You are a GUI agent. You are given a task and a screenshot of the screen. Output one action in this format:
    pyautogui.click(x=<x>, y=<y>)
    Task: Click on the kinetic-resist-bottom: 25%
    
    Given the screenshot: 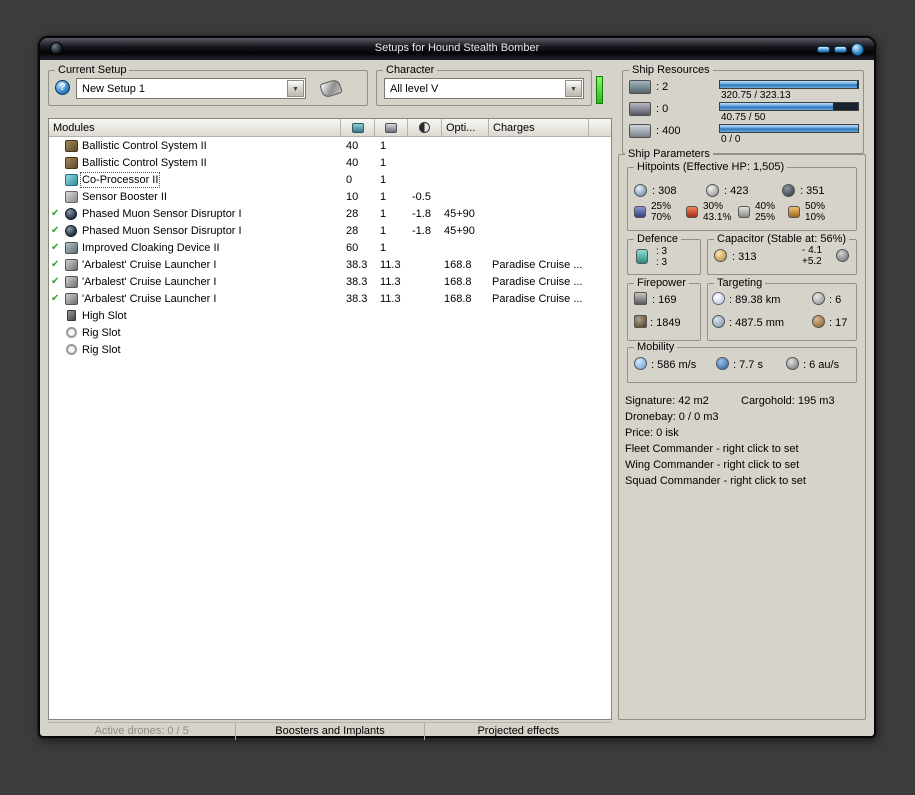 What is the action you would take?
    pyautogui.click(x=765, y=217)
    